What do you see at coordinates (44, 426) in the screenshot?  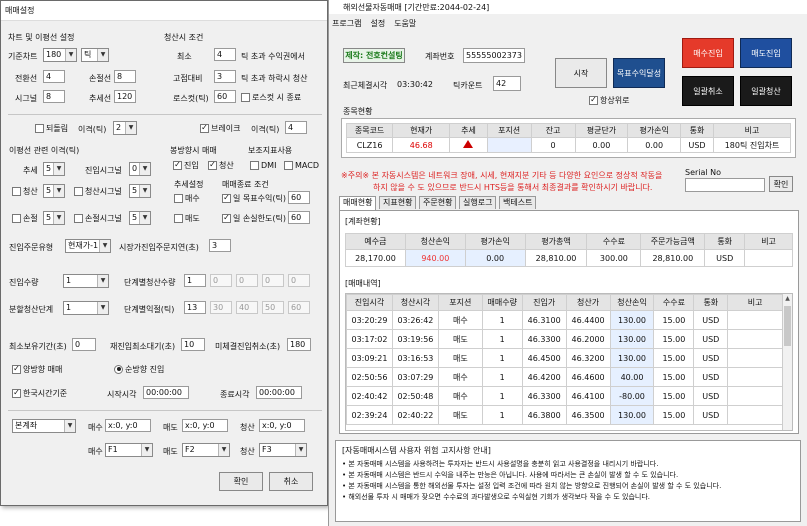 I see `account-mode-select: 본계좌 ▼` at bounding box center [44, 426].